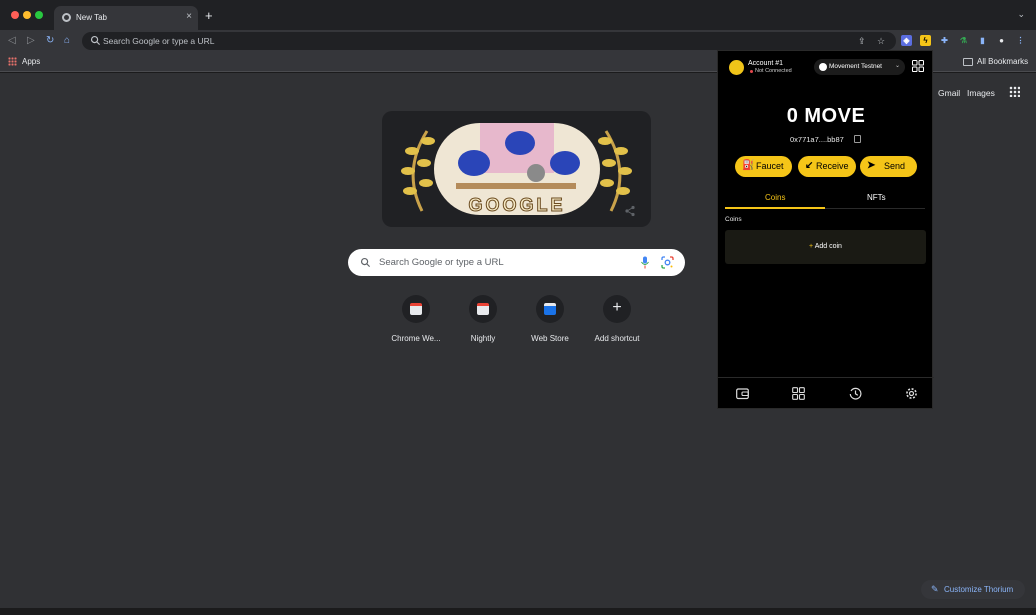  I want to click on minimize-window-button, so click(27, 15).